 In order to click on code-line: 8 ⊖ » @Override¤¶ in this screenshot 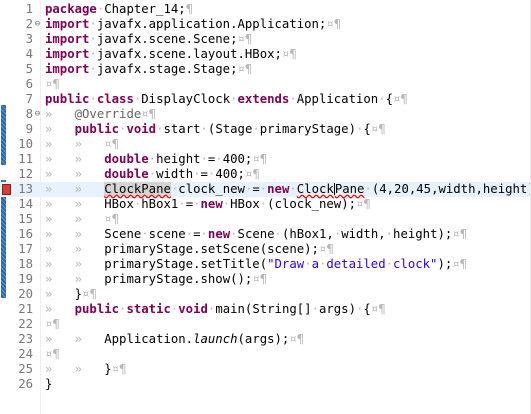, I will do `click(265, 114)`.